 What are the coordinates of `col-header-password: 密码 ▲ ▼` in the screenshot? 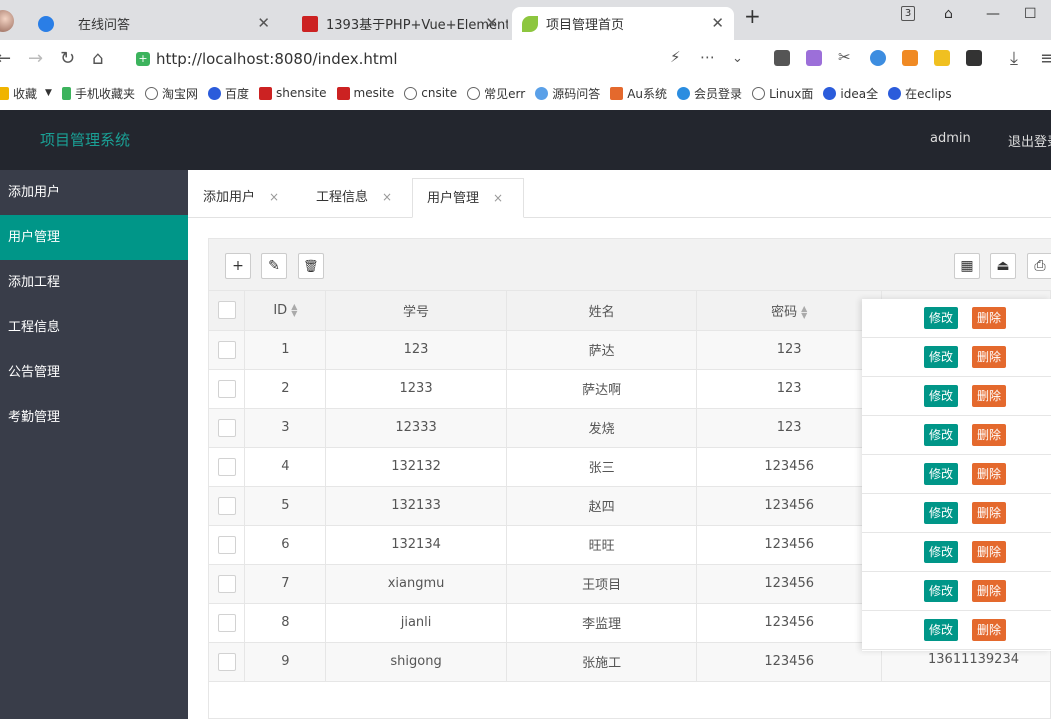 It's located at (789, 311).